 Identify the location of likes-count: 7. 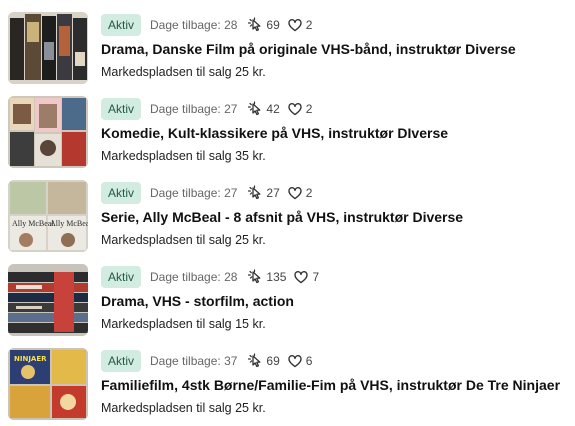
(316, 277).